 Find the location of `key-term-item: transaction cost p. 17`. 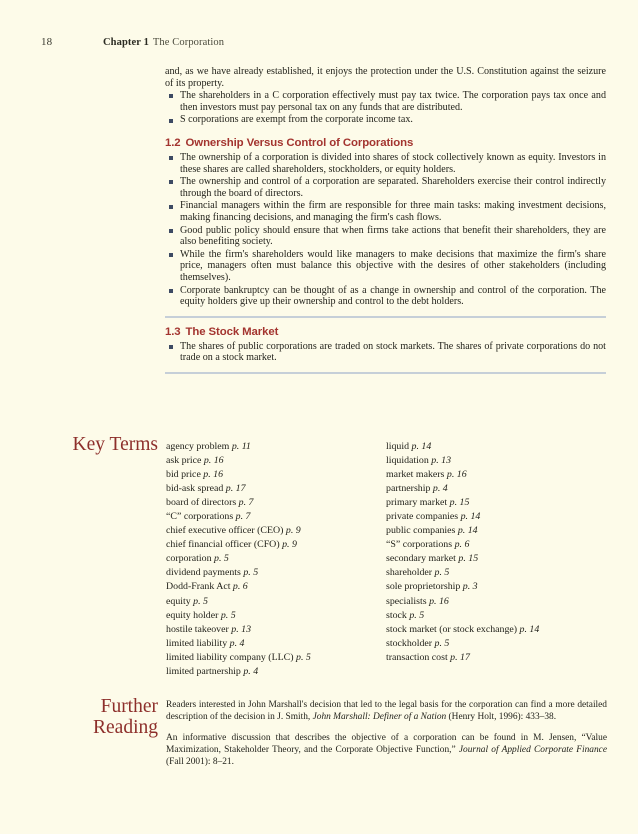

key-term-item: transaction cost p. 17 is located at coordinates (496, 658).